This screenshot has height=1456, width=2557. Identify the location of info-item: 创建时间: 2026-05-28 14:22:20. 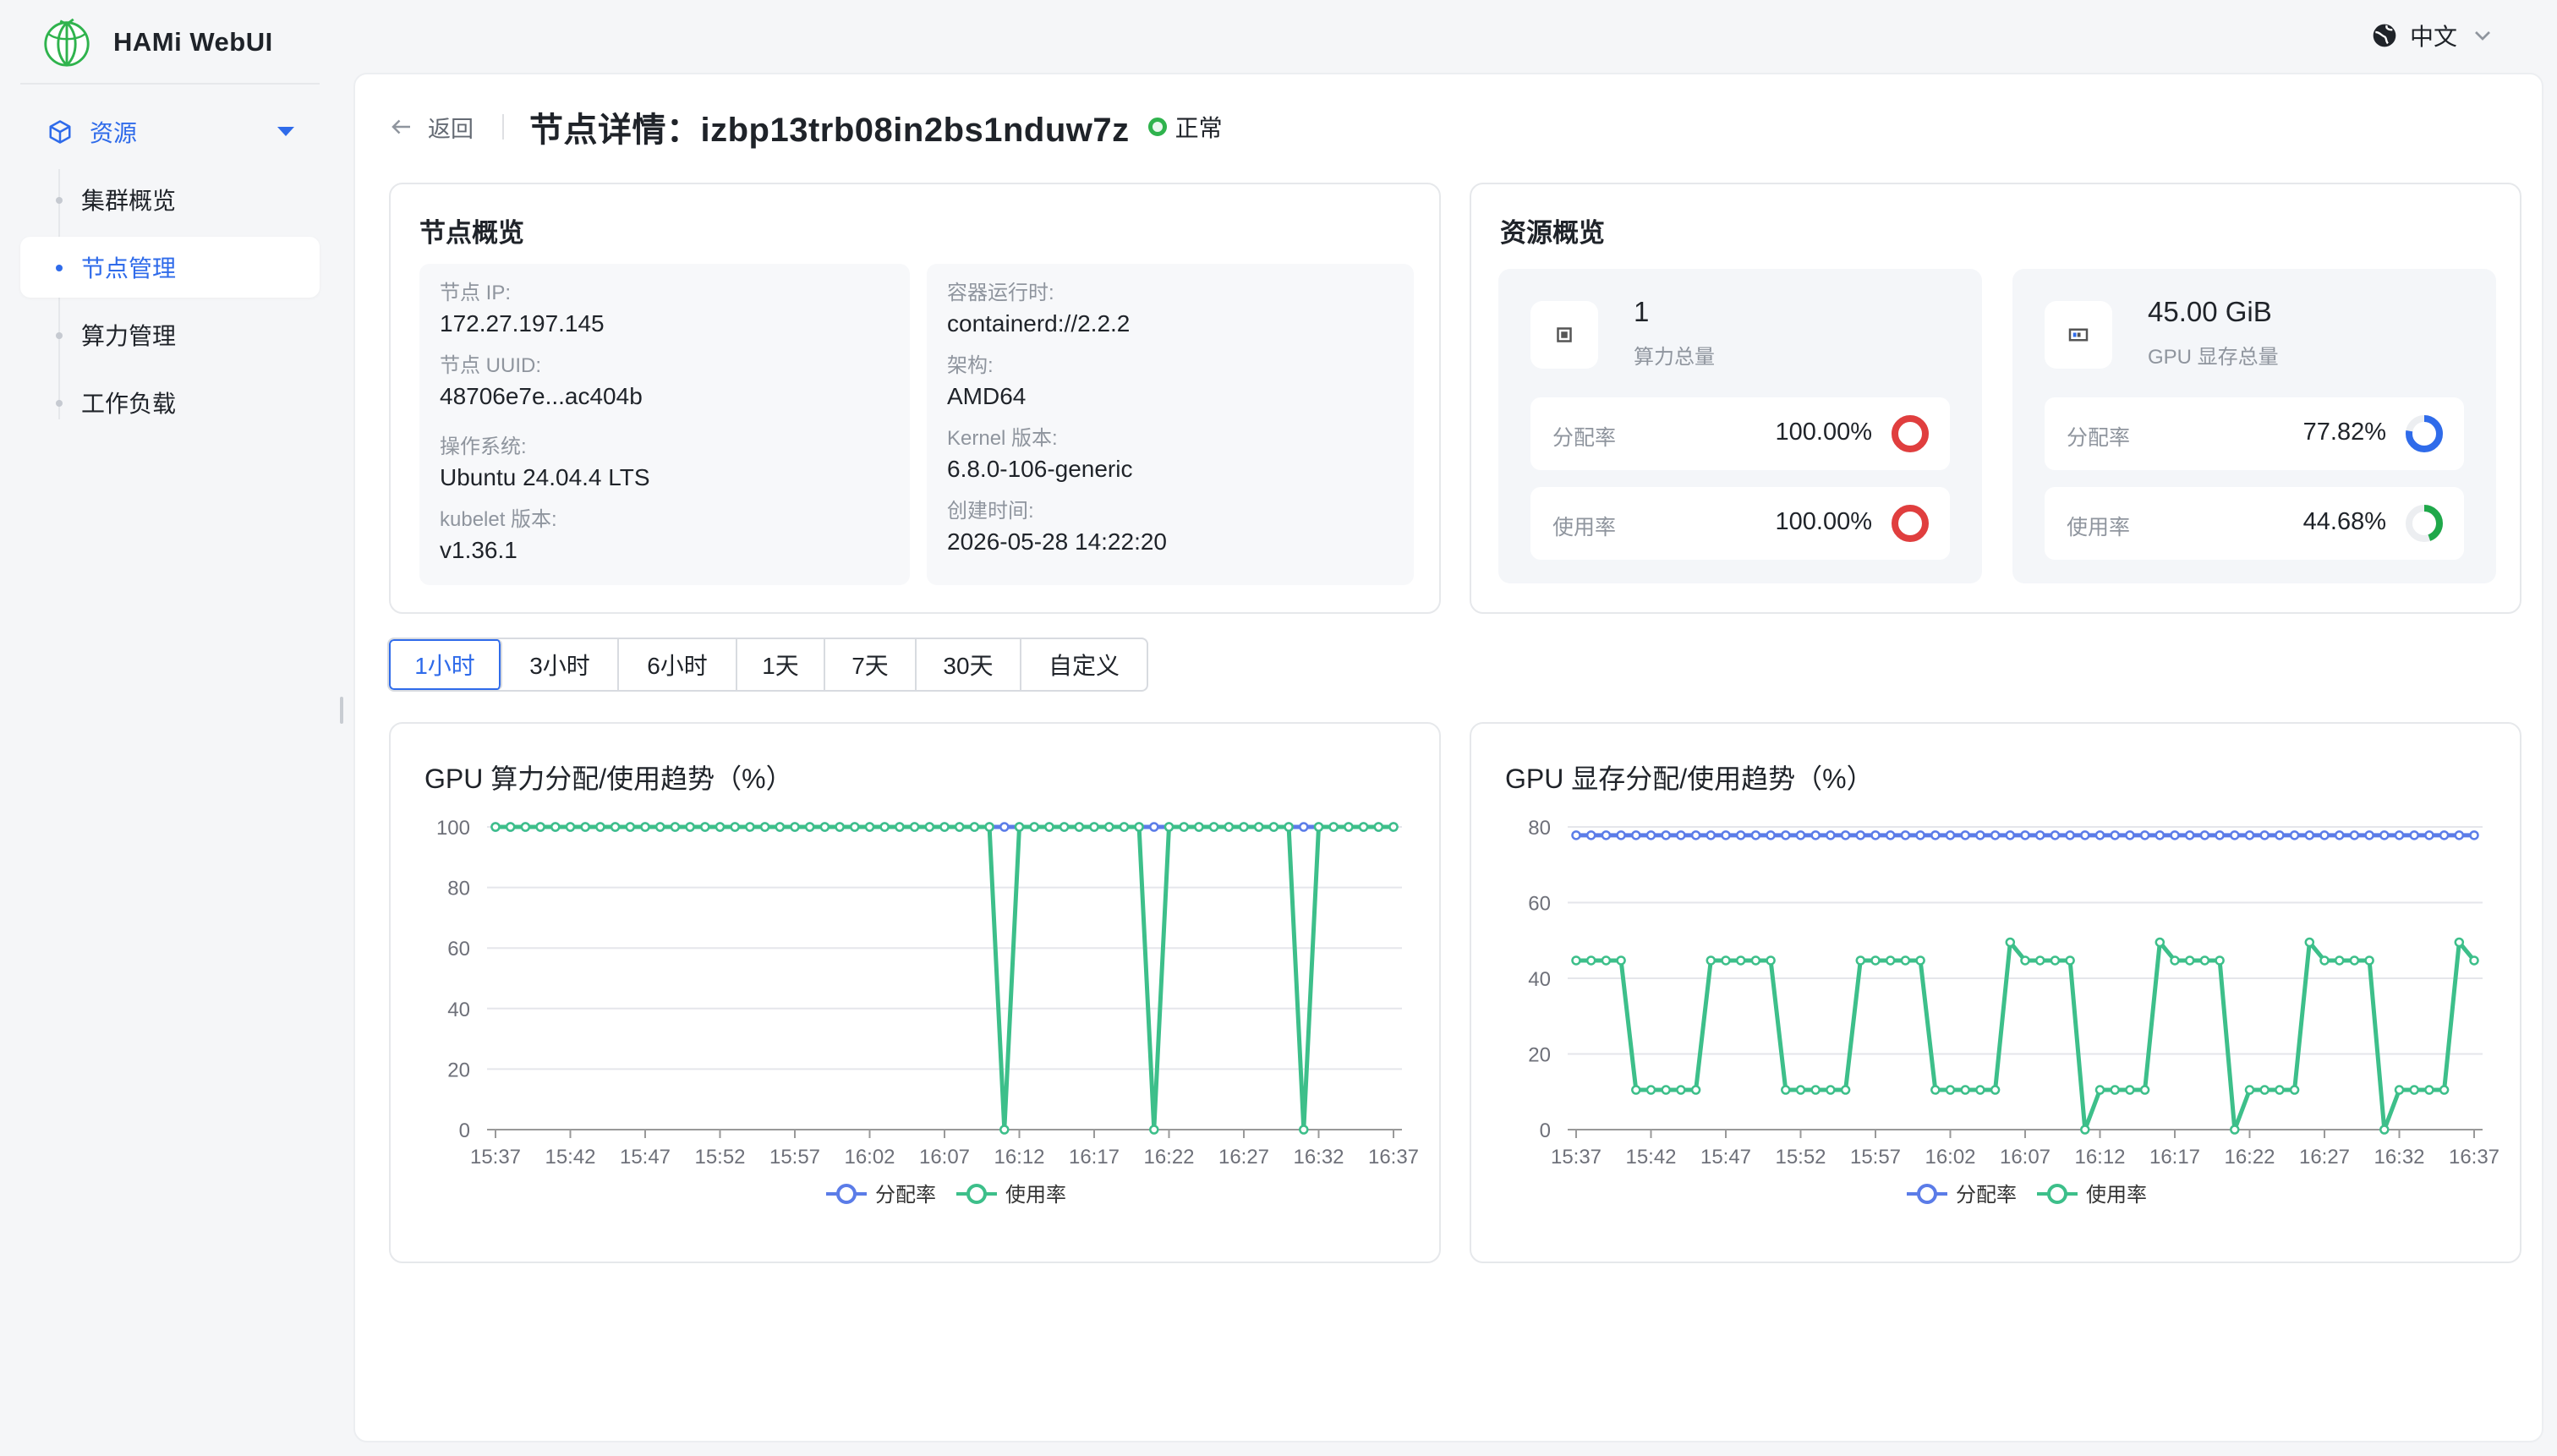
(1057, 525).